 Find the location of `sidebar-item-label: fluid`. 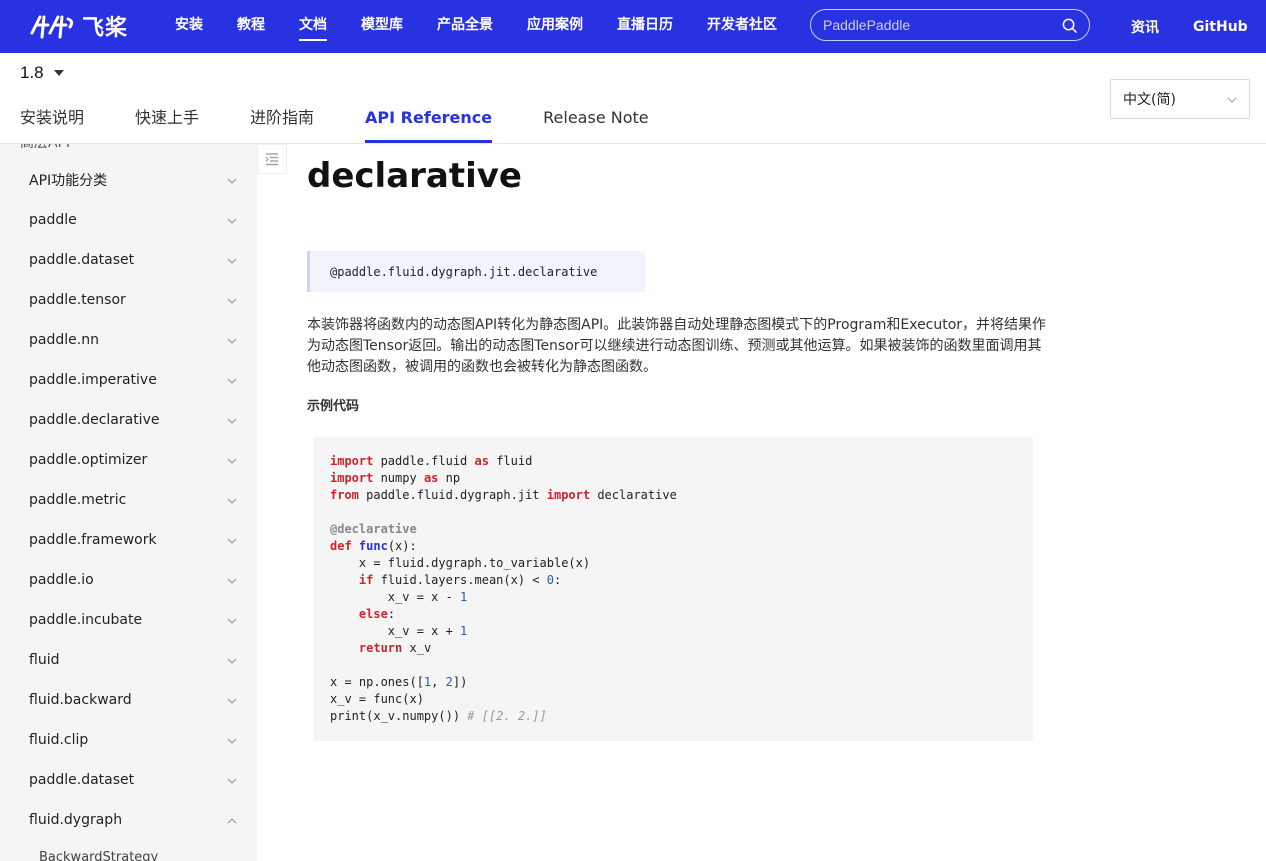

sidebar-item-label: fluid is located at coordinates (44, 660).